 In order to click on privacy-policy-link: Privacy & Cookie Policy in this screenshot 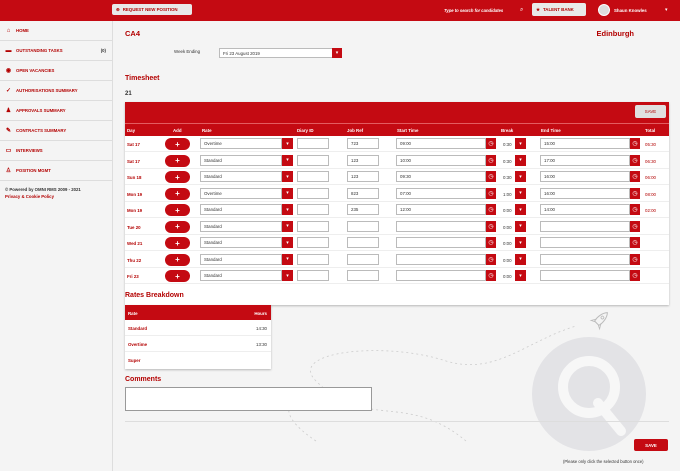, I will do `click(56, 196)`.